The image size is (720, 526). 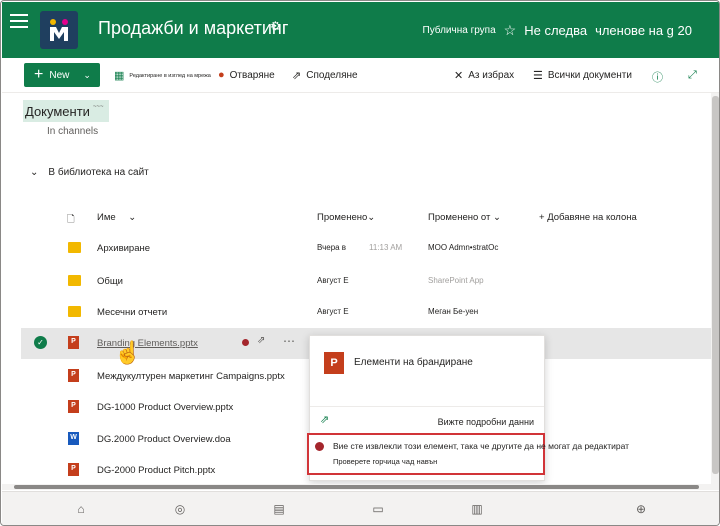 What do you see at coordinates (191, 376) in the screenshot?
I see `file-name-link: Междукултурен маркетинг Campaigns.pptx` at bounding box center [191, 376].